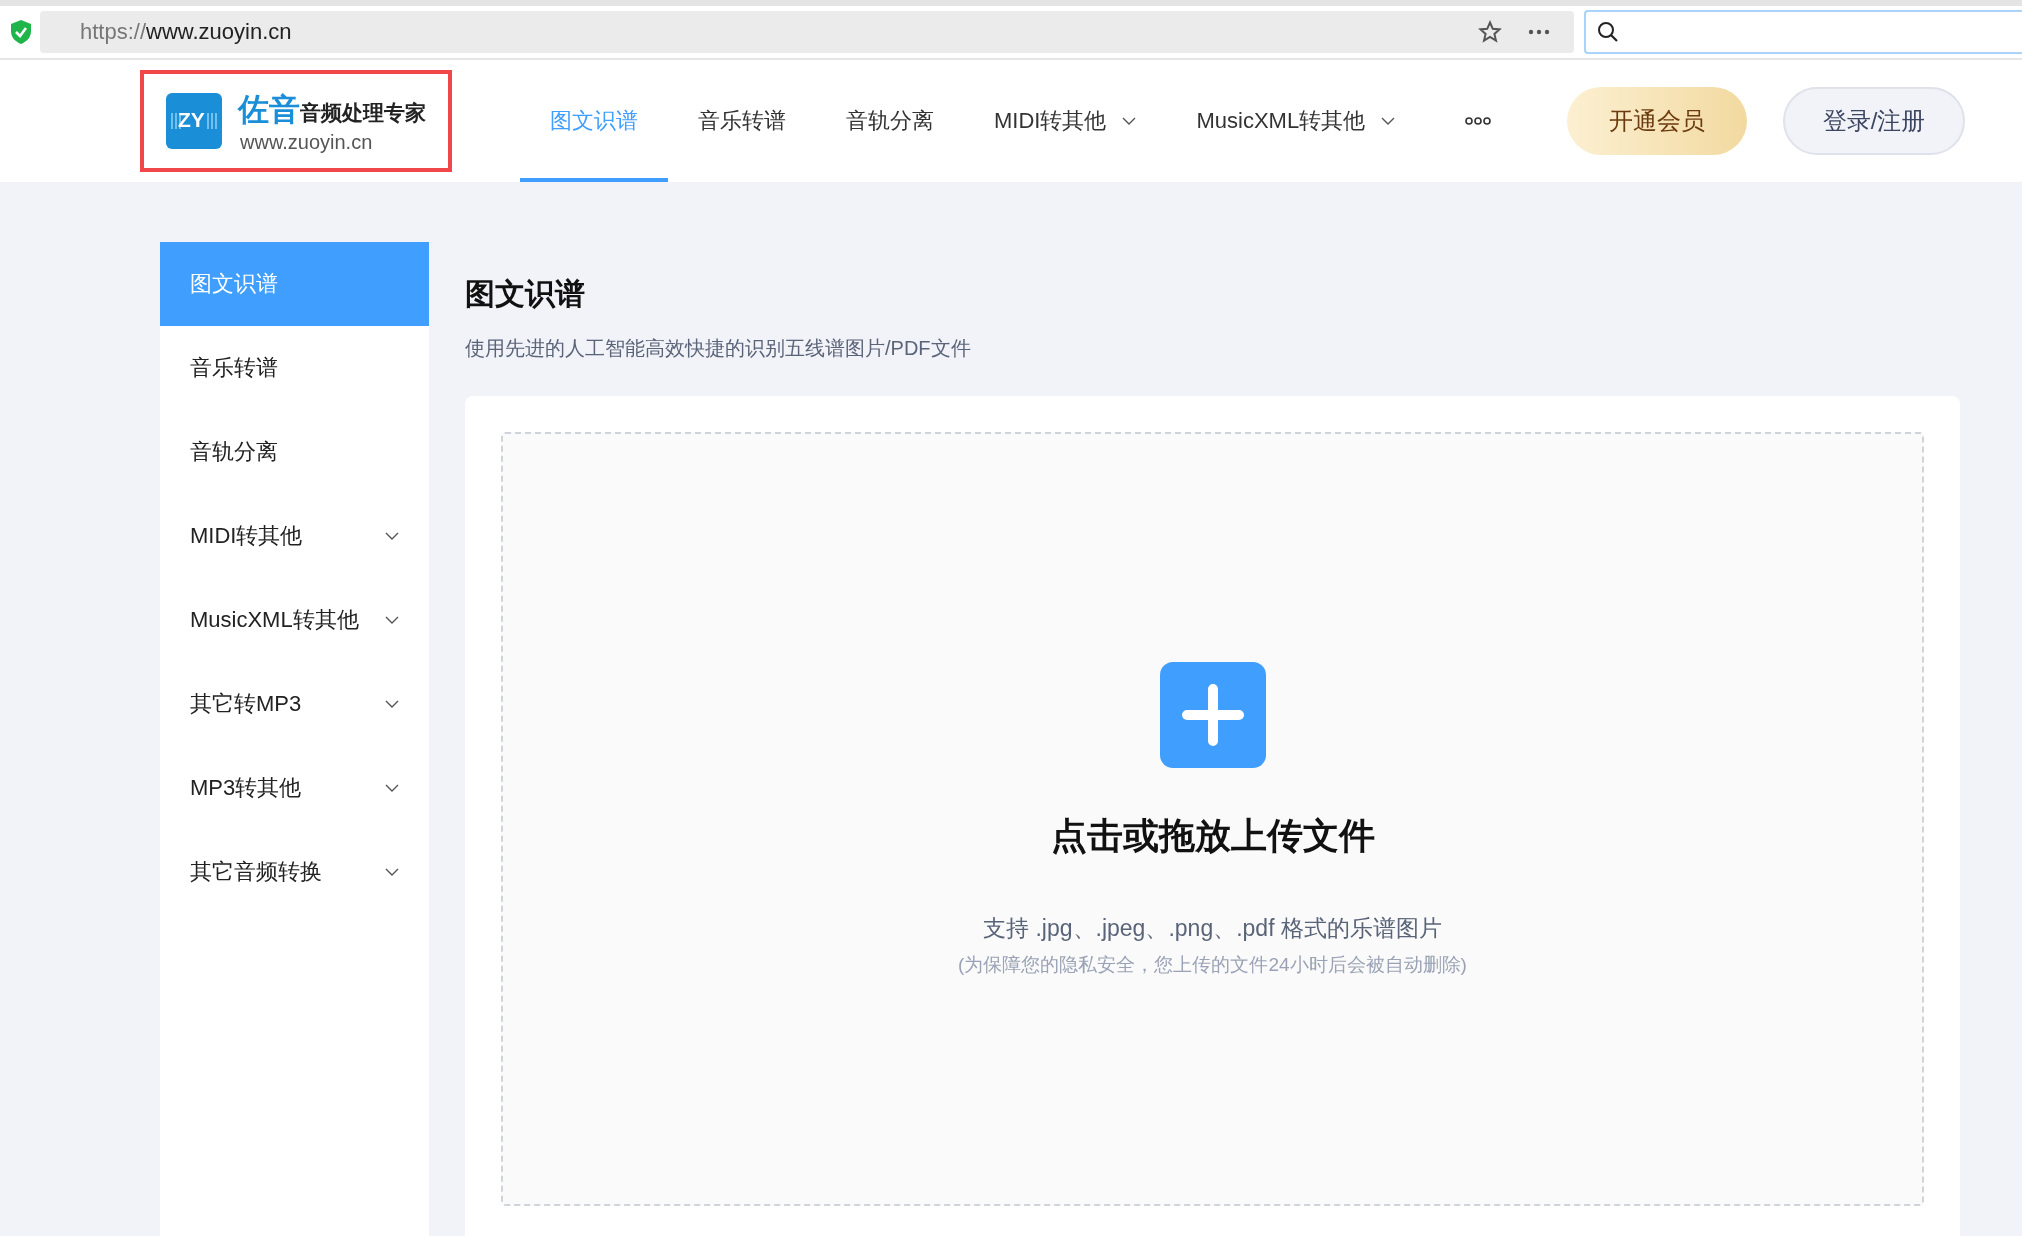 The width and height of the screenshot is (2022, 1236). What do you see at coordinates (294, 788) in the screenshot?
I see `sidebar-item: MP3转其他` at bounding box center [294, 788].